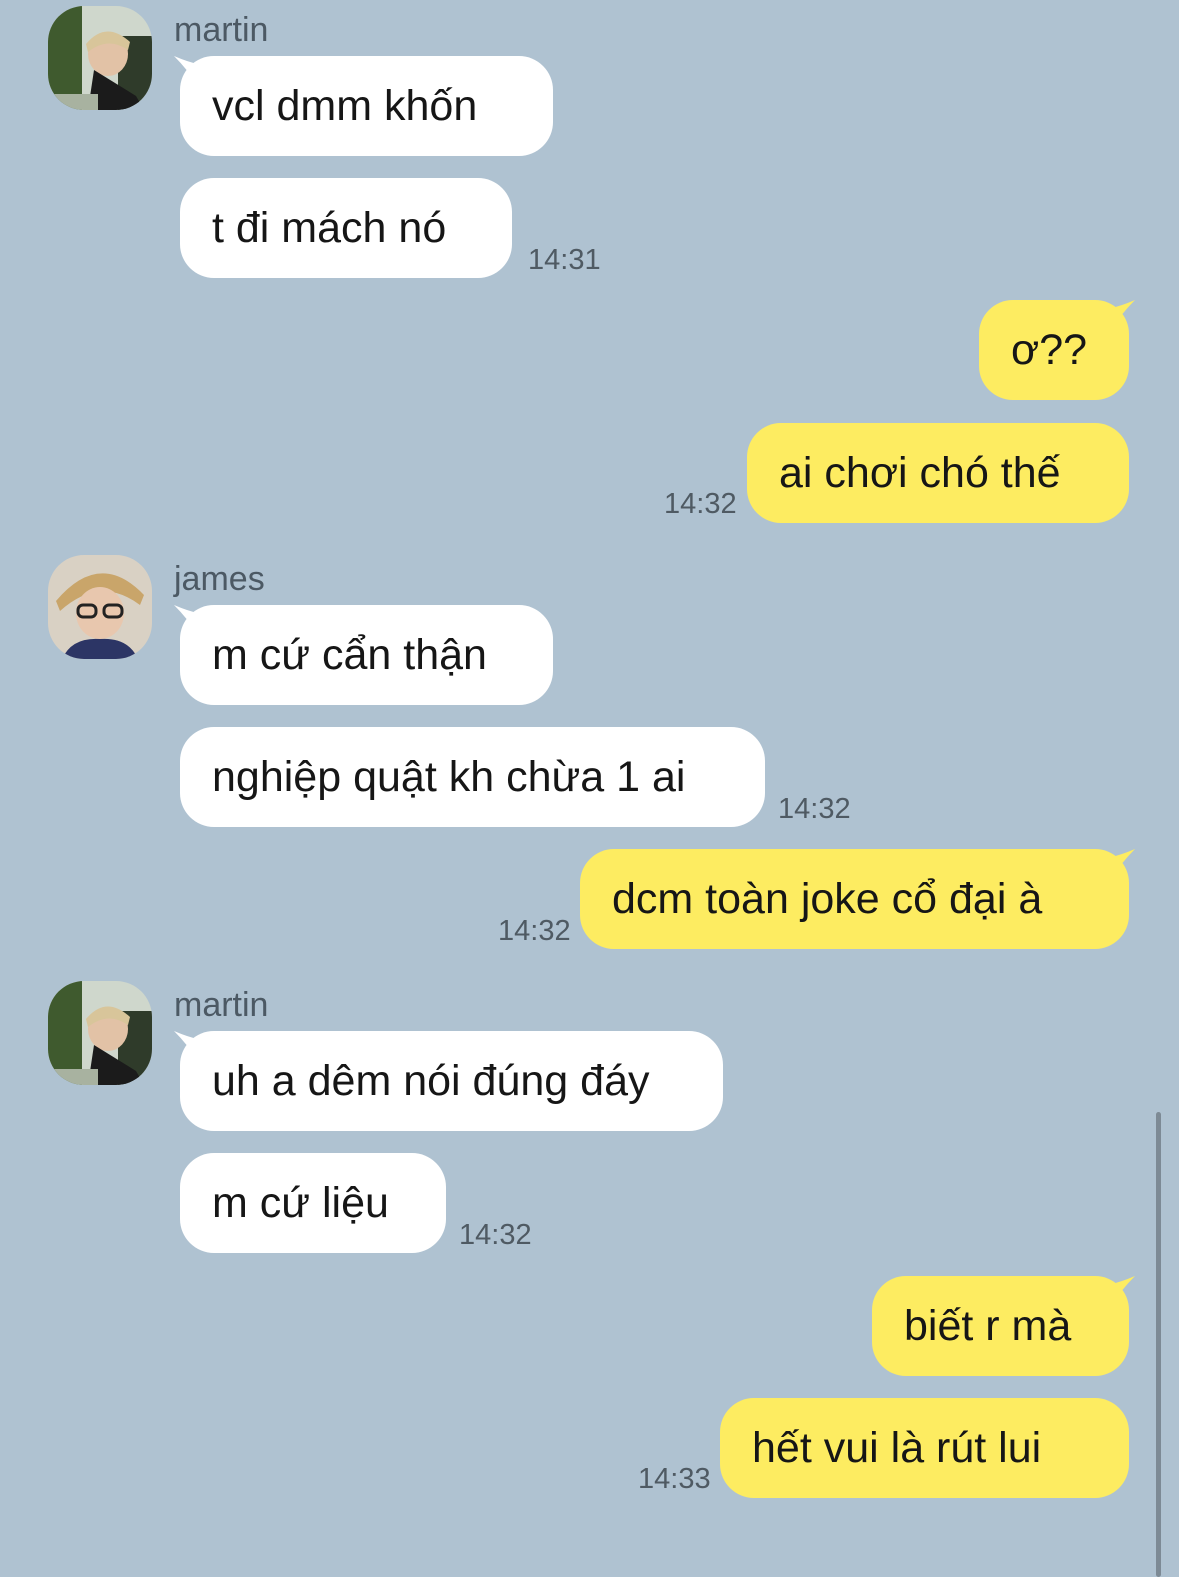 This screenshot has width=1179, height=1577. What do you see at coordinates (366, 655) in the screenshot?
I see `message-bubble-incoming: m cứ cẩn thận` at bounding box center [366, 655].